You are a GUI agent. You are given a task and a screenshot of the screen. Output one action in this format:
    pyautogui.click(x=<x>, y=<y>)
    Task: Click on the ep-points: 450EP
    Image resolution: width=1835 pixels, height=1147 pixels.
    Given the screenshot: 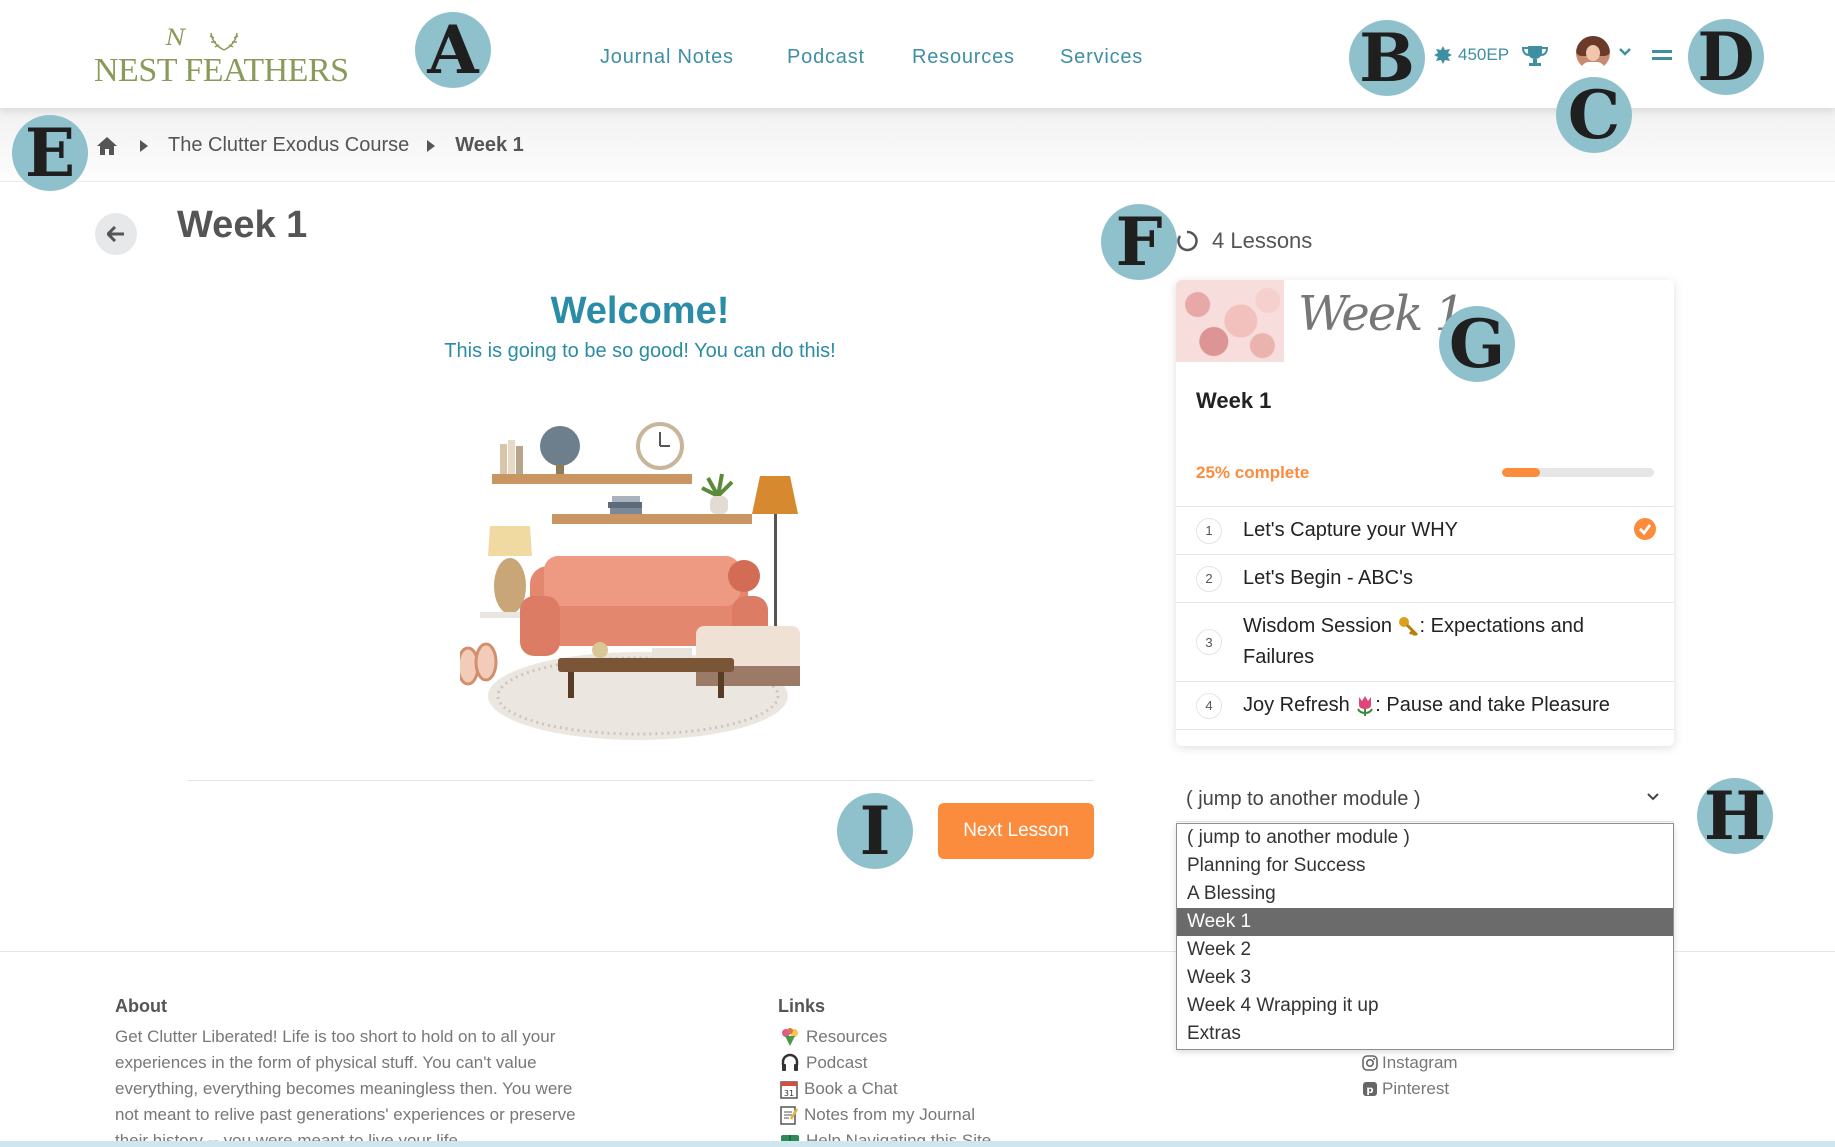 What is the action you would take?
    pyautogui.click(x=1471, y=55)
    